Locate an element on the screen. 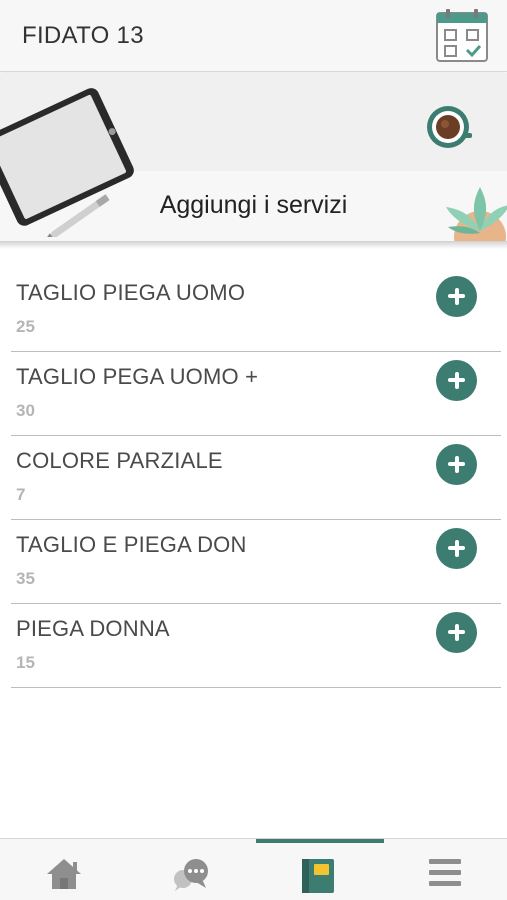 The height and width of the screenshot is (900, 507). service-name: PIEGA DONNA is located at coordinates (93, 628).